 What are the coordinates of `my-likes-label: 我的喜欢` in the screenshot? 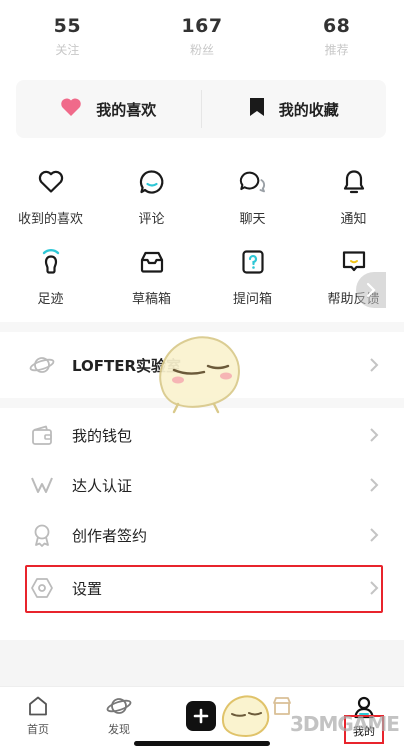 It's located at (126, 109).